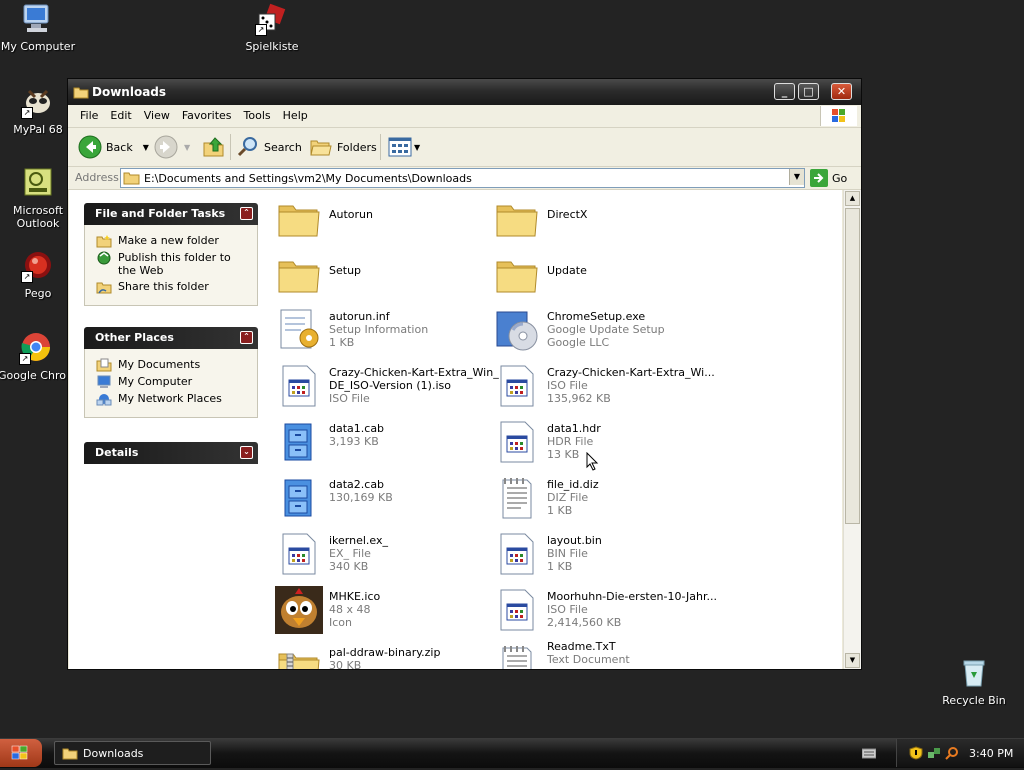 This screenshot has height=770, width=1024. Describe the element at coordinates (852, 198) in the screenshot. I see `scroll-up-button: ▲` at that location.